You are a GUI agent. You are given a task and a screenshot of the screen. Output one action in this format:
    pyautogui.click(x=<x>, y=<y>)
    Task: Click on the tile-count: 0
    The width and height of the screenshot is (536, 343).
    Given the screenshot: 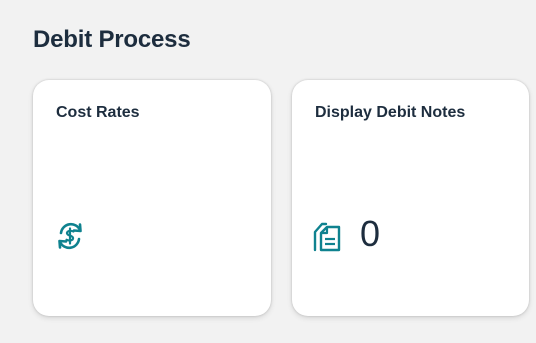 What is the action you would take?
    pyautogui.click(x=370, y=233)
    